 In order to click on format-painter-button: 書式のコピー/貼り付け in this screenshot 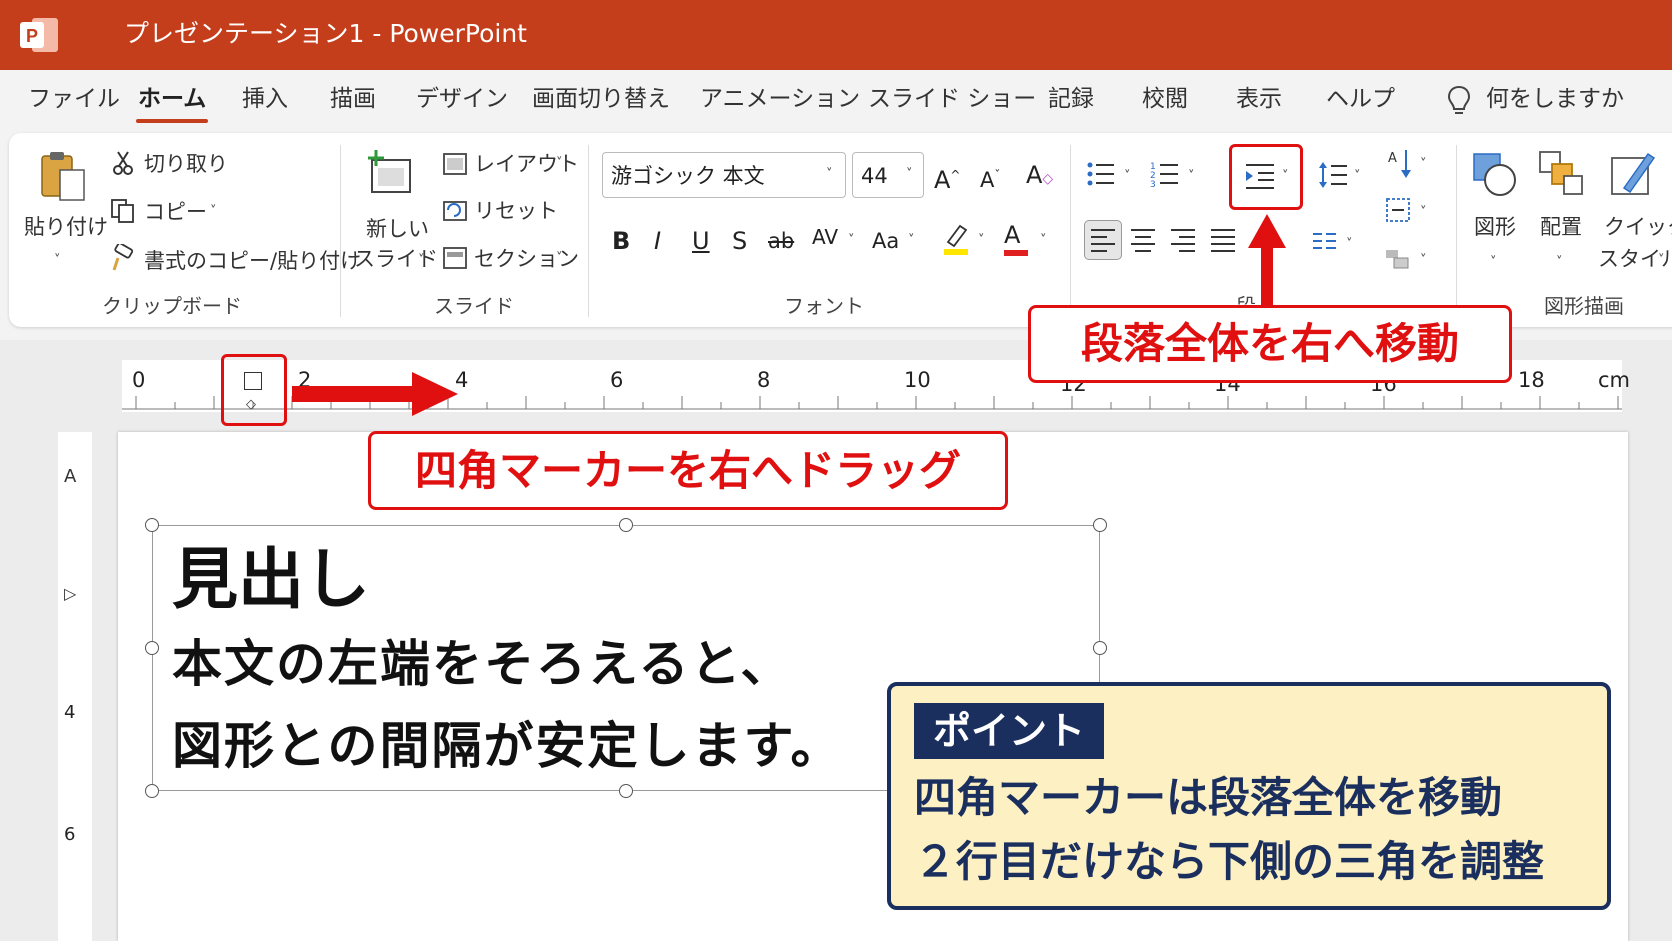, I will do `click(252, 261)`.